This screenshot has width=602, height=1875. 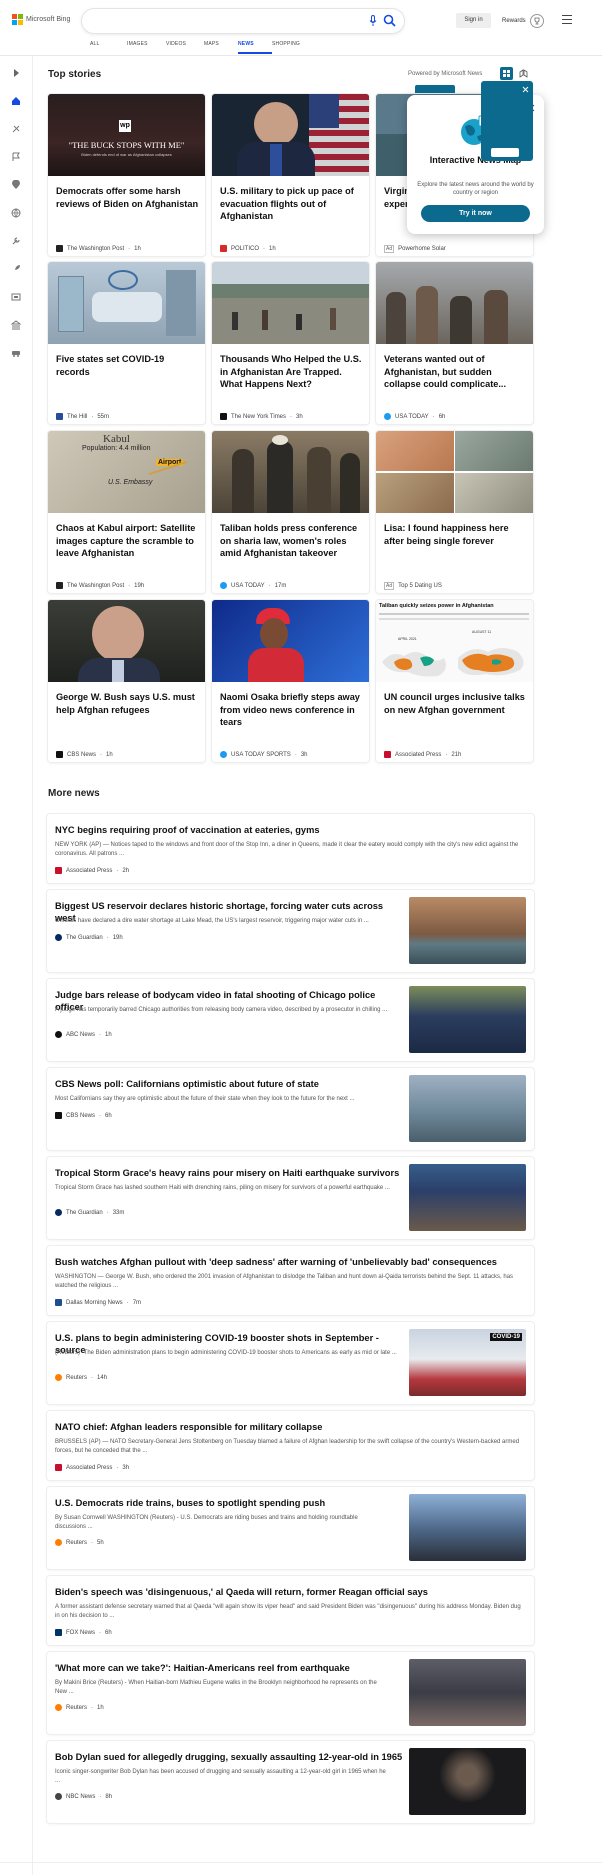 What do you see at coordinates (255, 47) in the screenshot?
I see `tab-news: NEWS` at bounding box center [255, 47].